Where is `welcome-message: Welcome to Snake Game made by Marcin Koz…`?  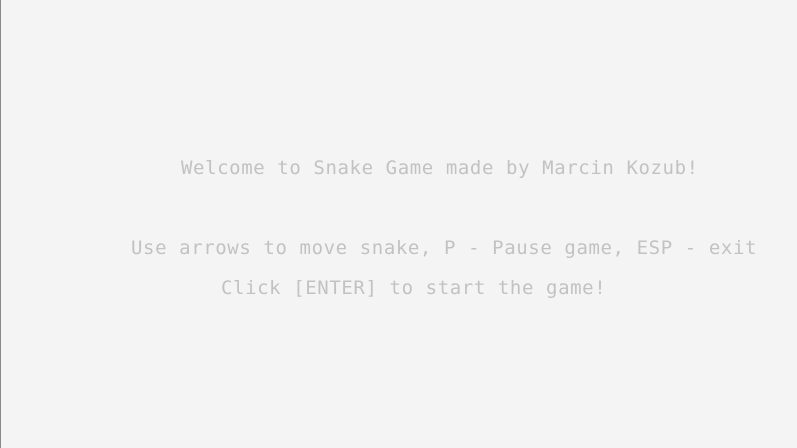
welcome-message: Welcome to Snake Game made by Marcin Koz… is located at coordinates (440, 168).